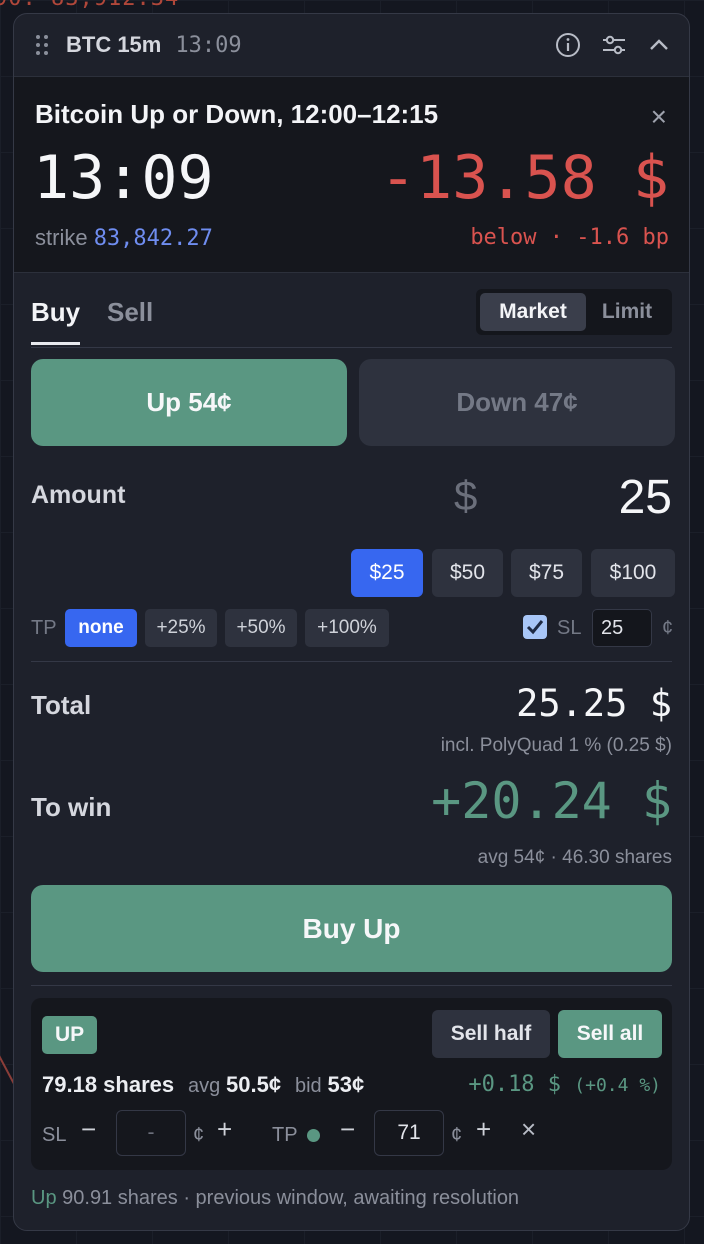 This screenshot has width=704, height=1244. Describe the element at coordinates (515, 1084) in the screenshot. I see `position-pnl-value: +0.18 $` at that location.